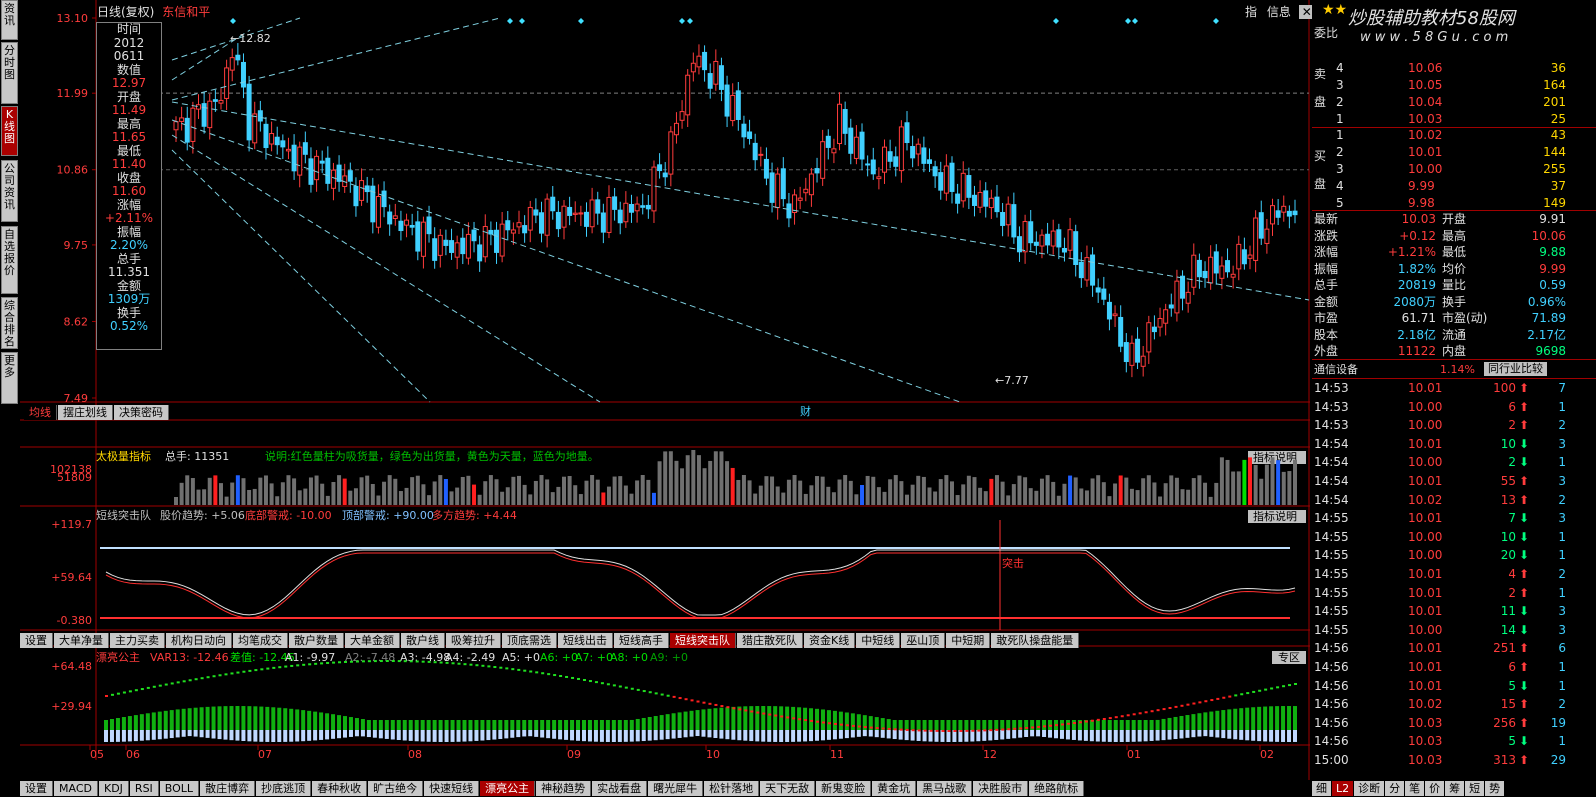 The image size is (1596, 797). Describe the element at coordinates (125, 12) in the screenshot. I see `period-label: 日线(复权)` at that location.